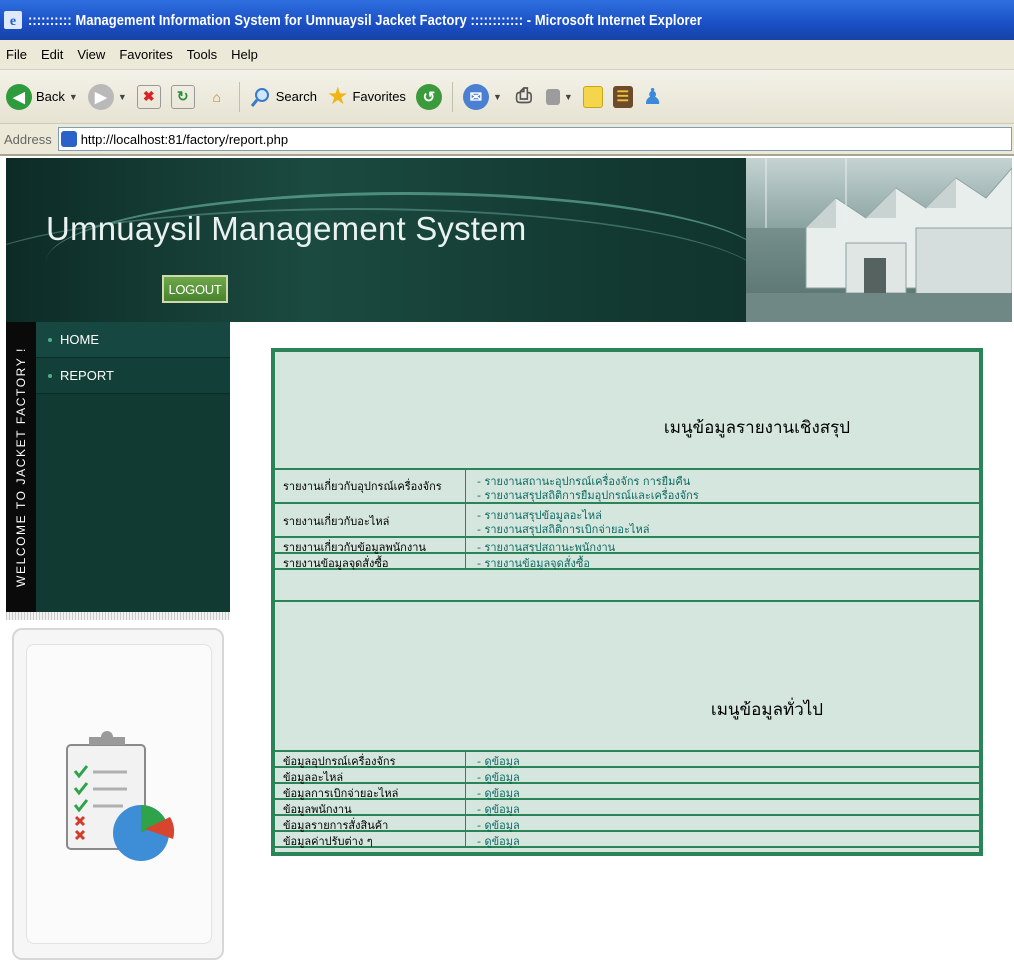 This screenshot has height=960, width=1014. I want to click on logout-button: LOGOUT, so click(195, 289).